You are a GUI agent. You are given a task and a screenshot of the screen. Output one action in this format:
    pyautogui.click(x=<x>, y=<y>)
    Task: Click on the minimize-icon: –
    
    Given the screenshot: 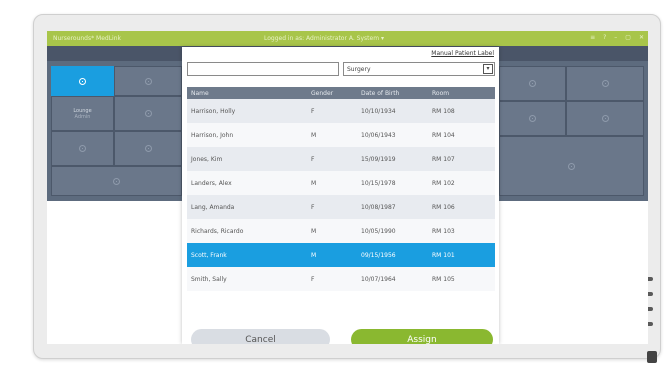 What is the action you would take?
    pyautogui.click(x=615, y=37)
    